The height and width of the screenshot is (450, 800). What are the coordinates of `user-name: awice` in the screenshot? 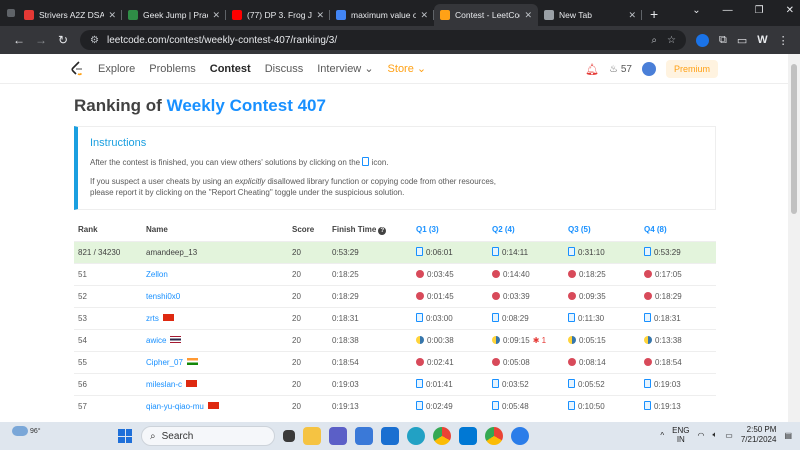 It's located at (156, 340).